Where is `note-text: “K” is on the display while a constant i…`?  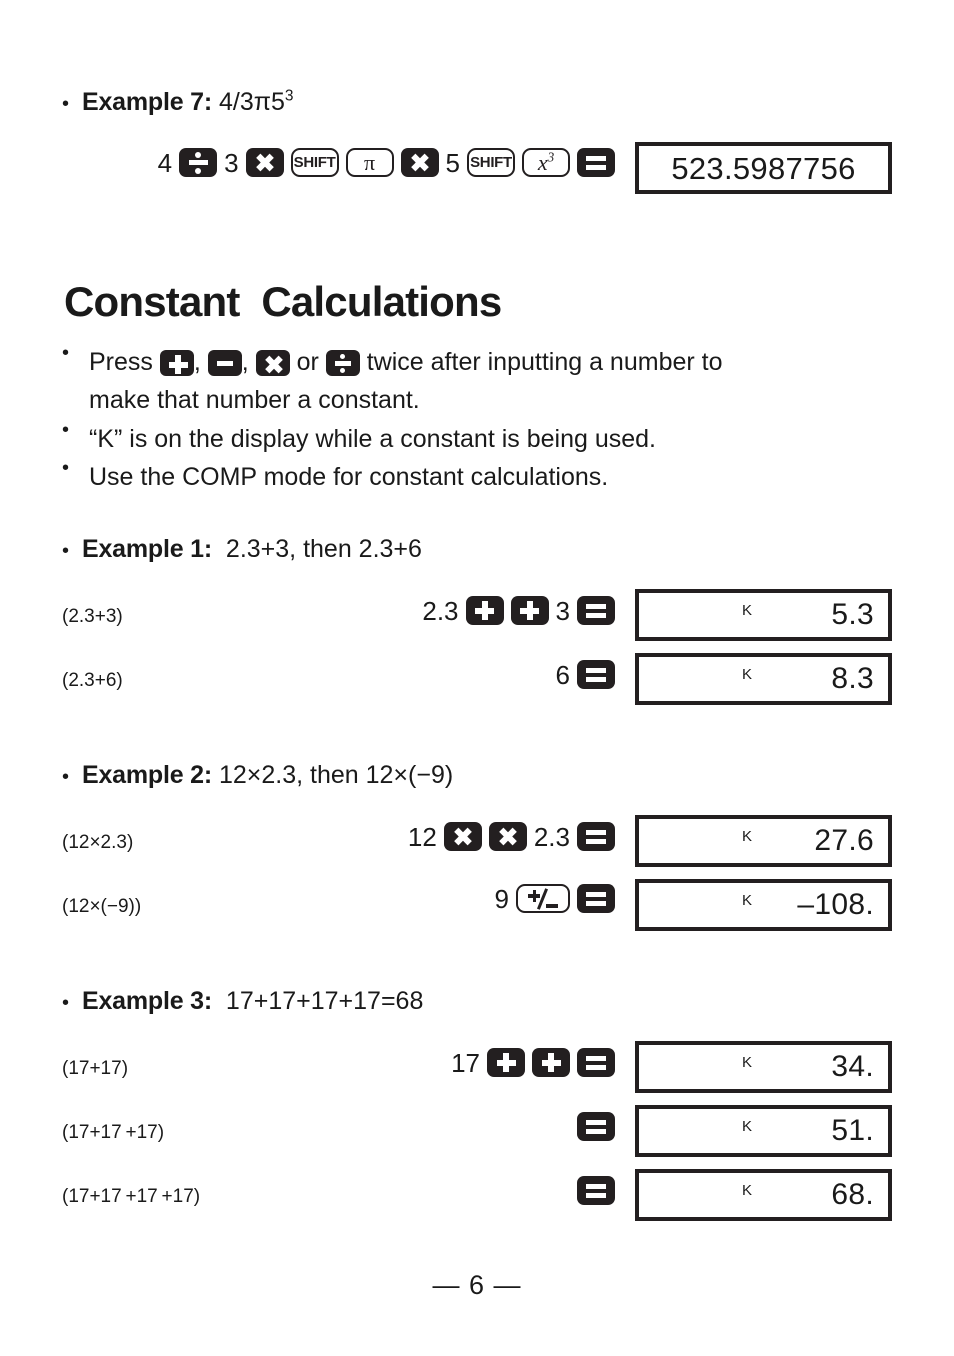
note-text: “K” is on the display while a constant i… is located at coordinates (372, 439).